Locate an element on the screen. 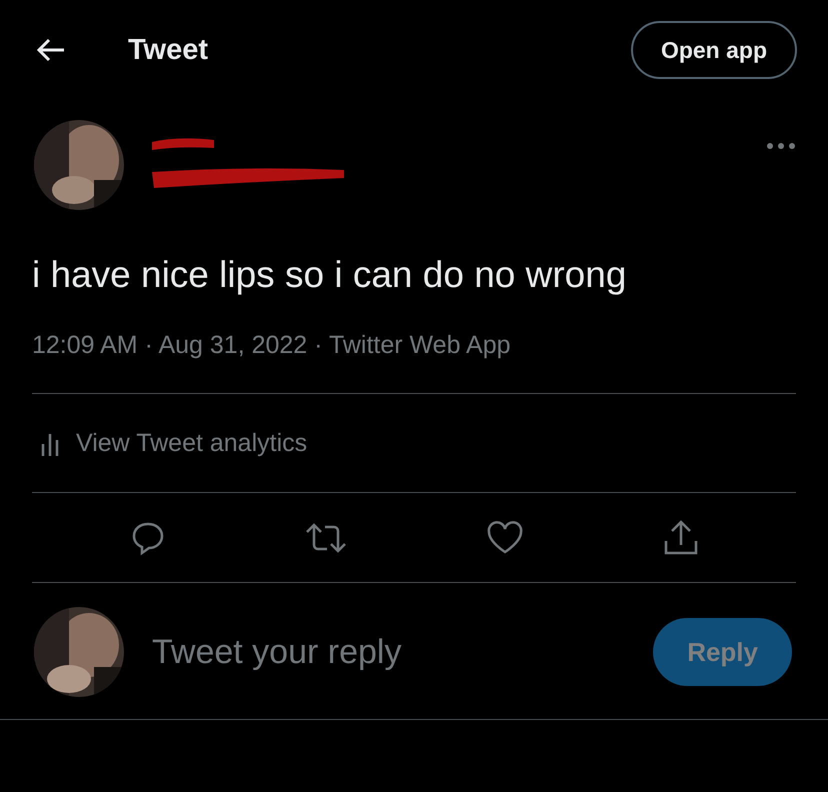  more-icon is located at coordinates (781, 146).